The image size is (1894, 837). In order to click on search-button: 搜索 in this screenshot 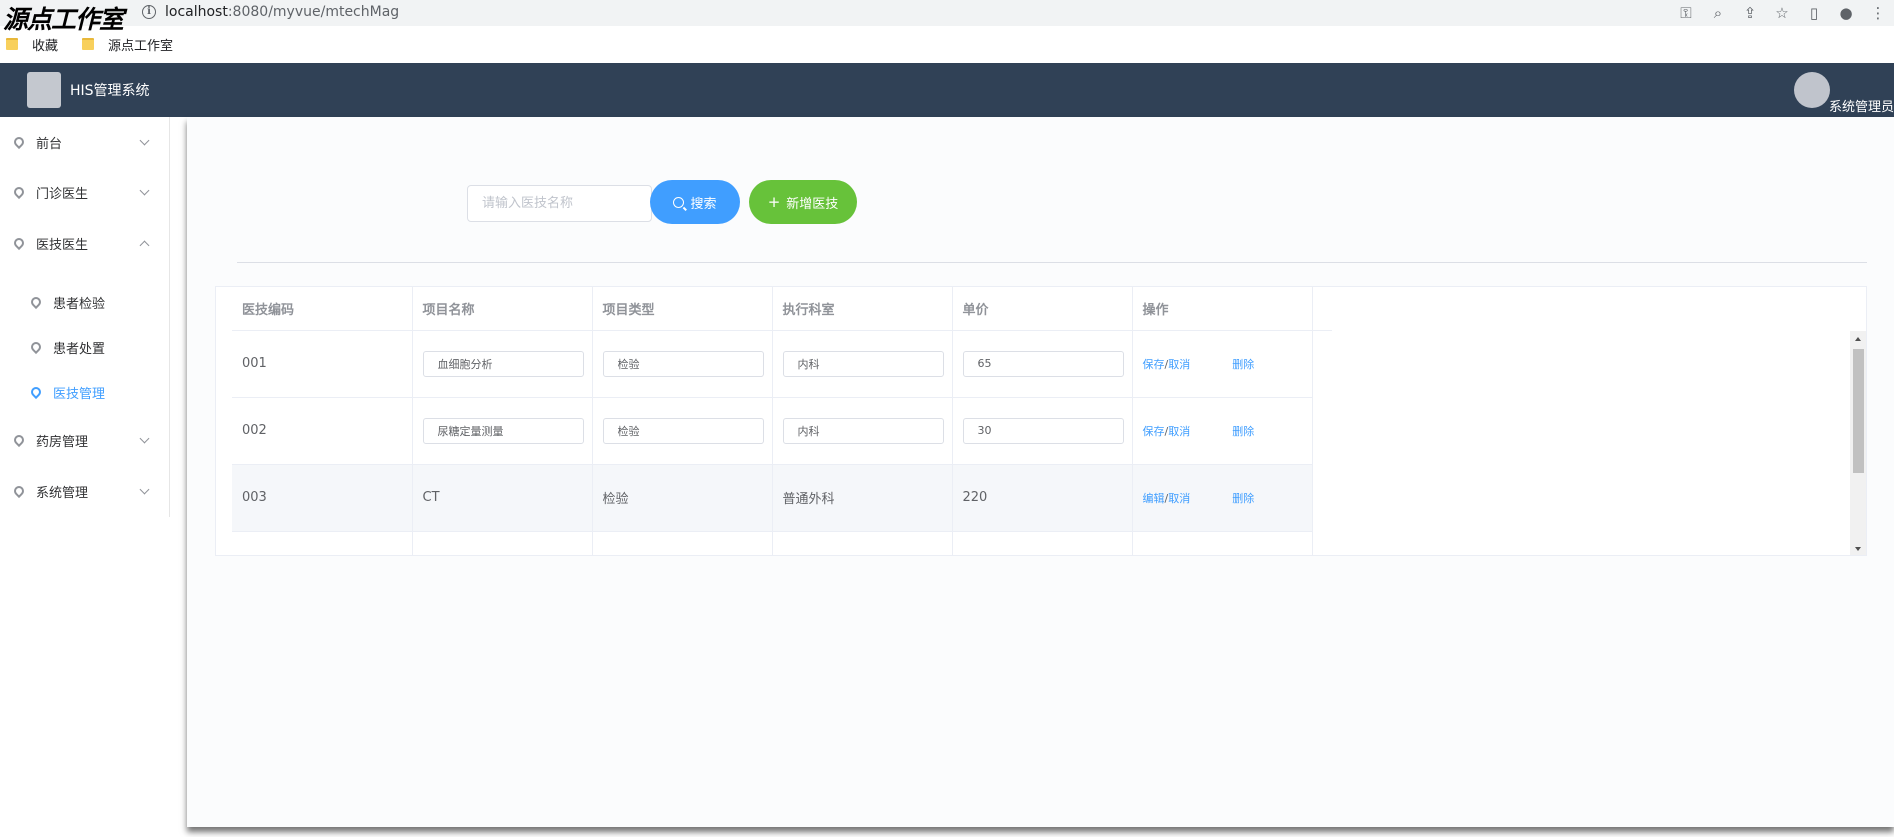, I will do `click(695, 202)`.